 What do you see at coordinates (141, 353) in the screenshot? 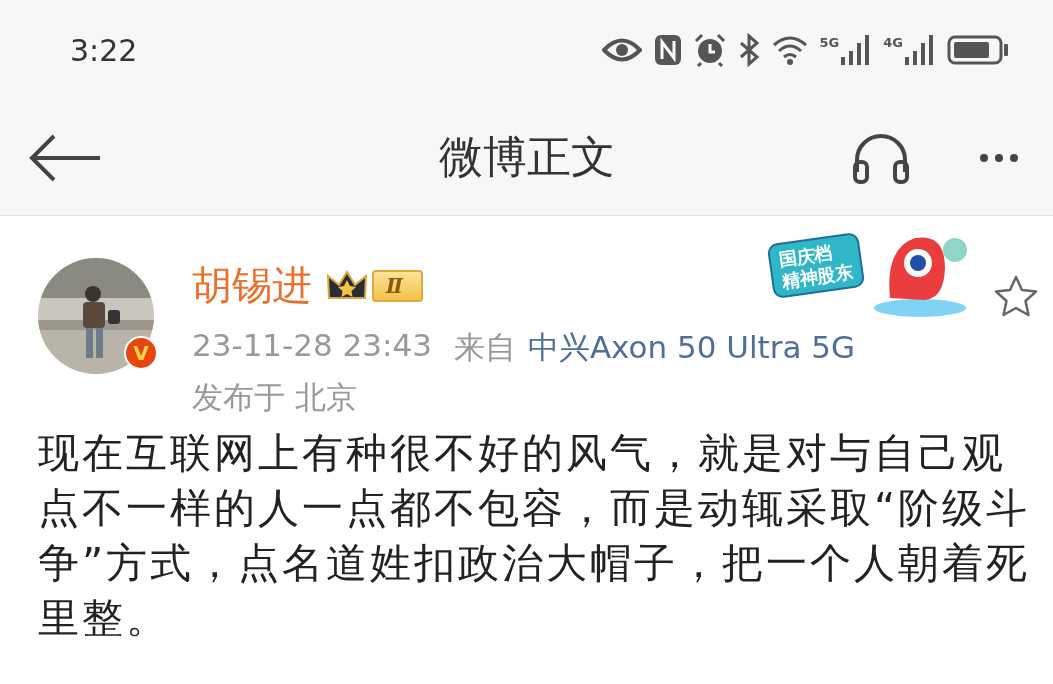
I see `verified-badge: V` at bounding box center [141, 353].